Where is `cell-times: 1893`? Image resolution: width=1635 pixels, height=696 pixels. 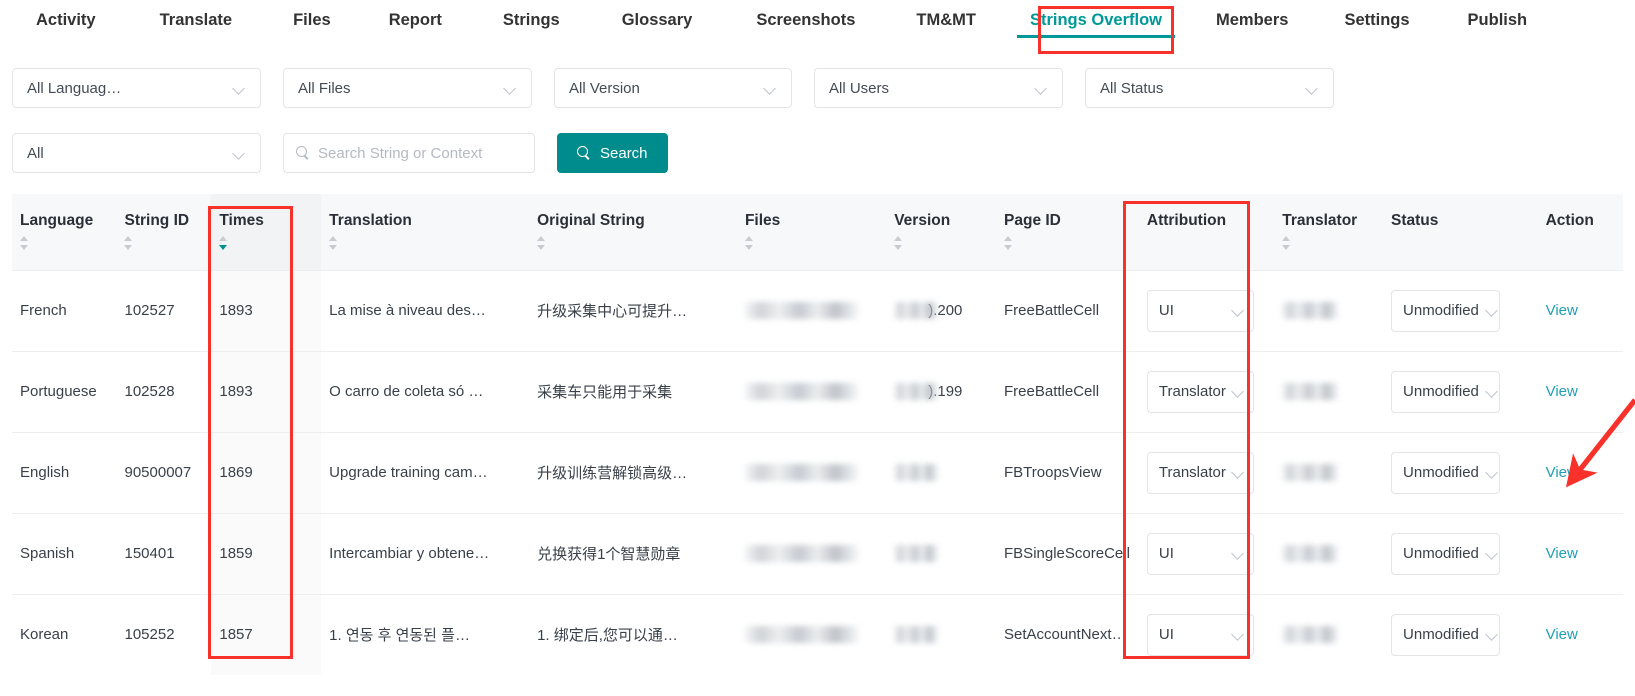
cell-times: 1893 is located at coordinates (266, 310).